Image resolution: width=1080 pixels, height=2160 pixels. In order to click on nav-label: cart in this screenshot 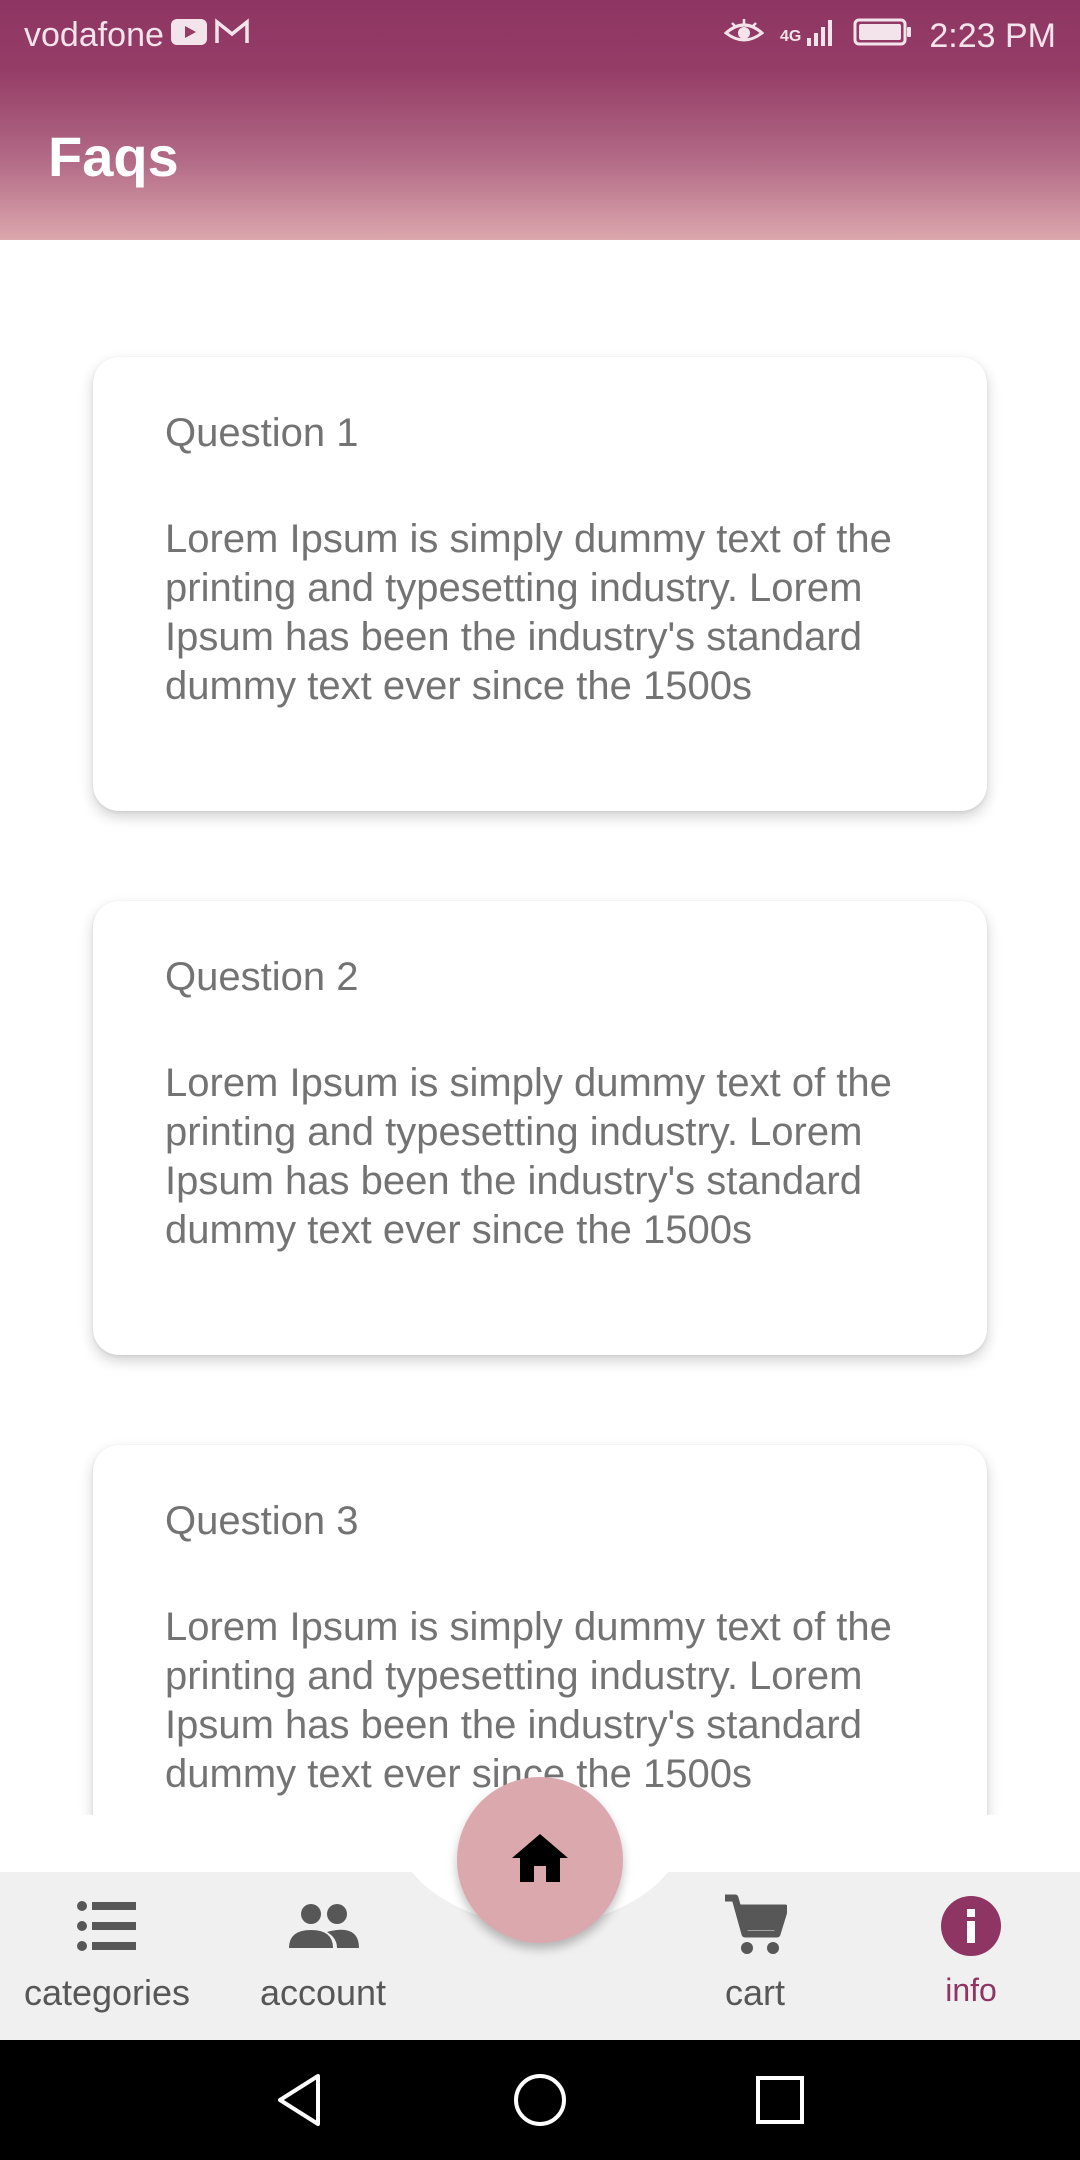, I will do `click(754, 1992)`.